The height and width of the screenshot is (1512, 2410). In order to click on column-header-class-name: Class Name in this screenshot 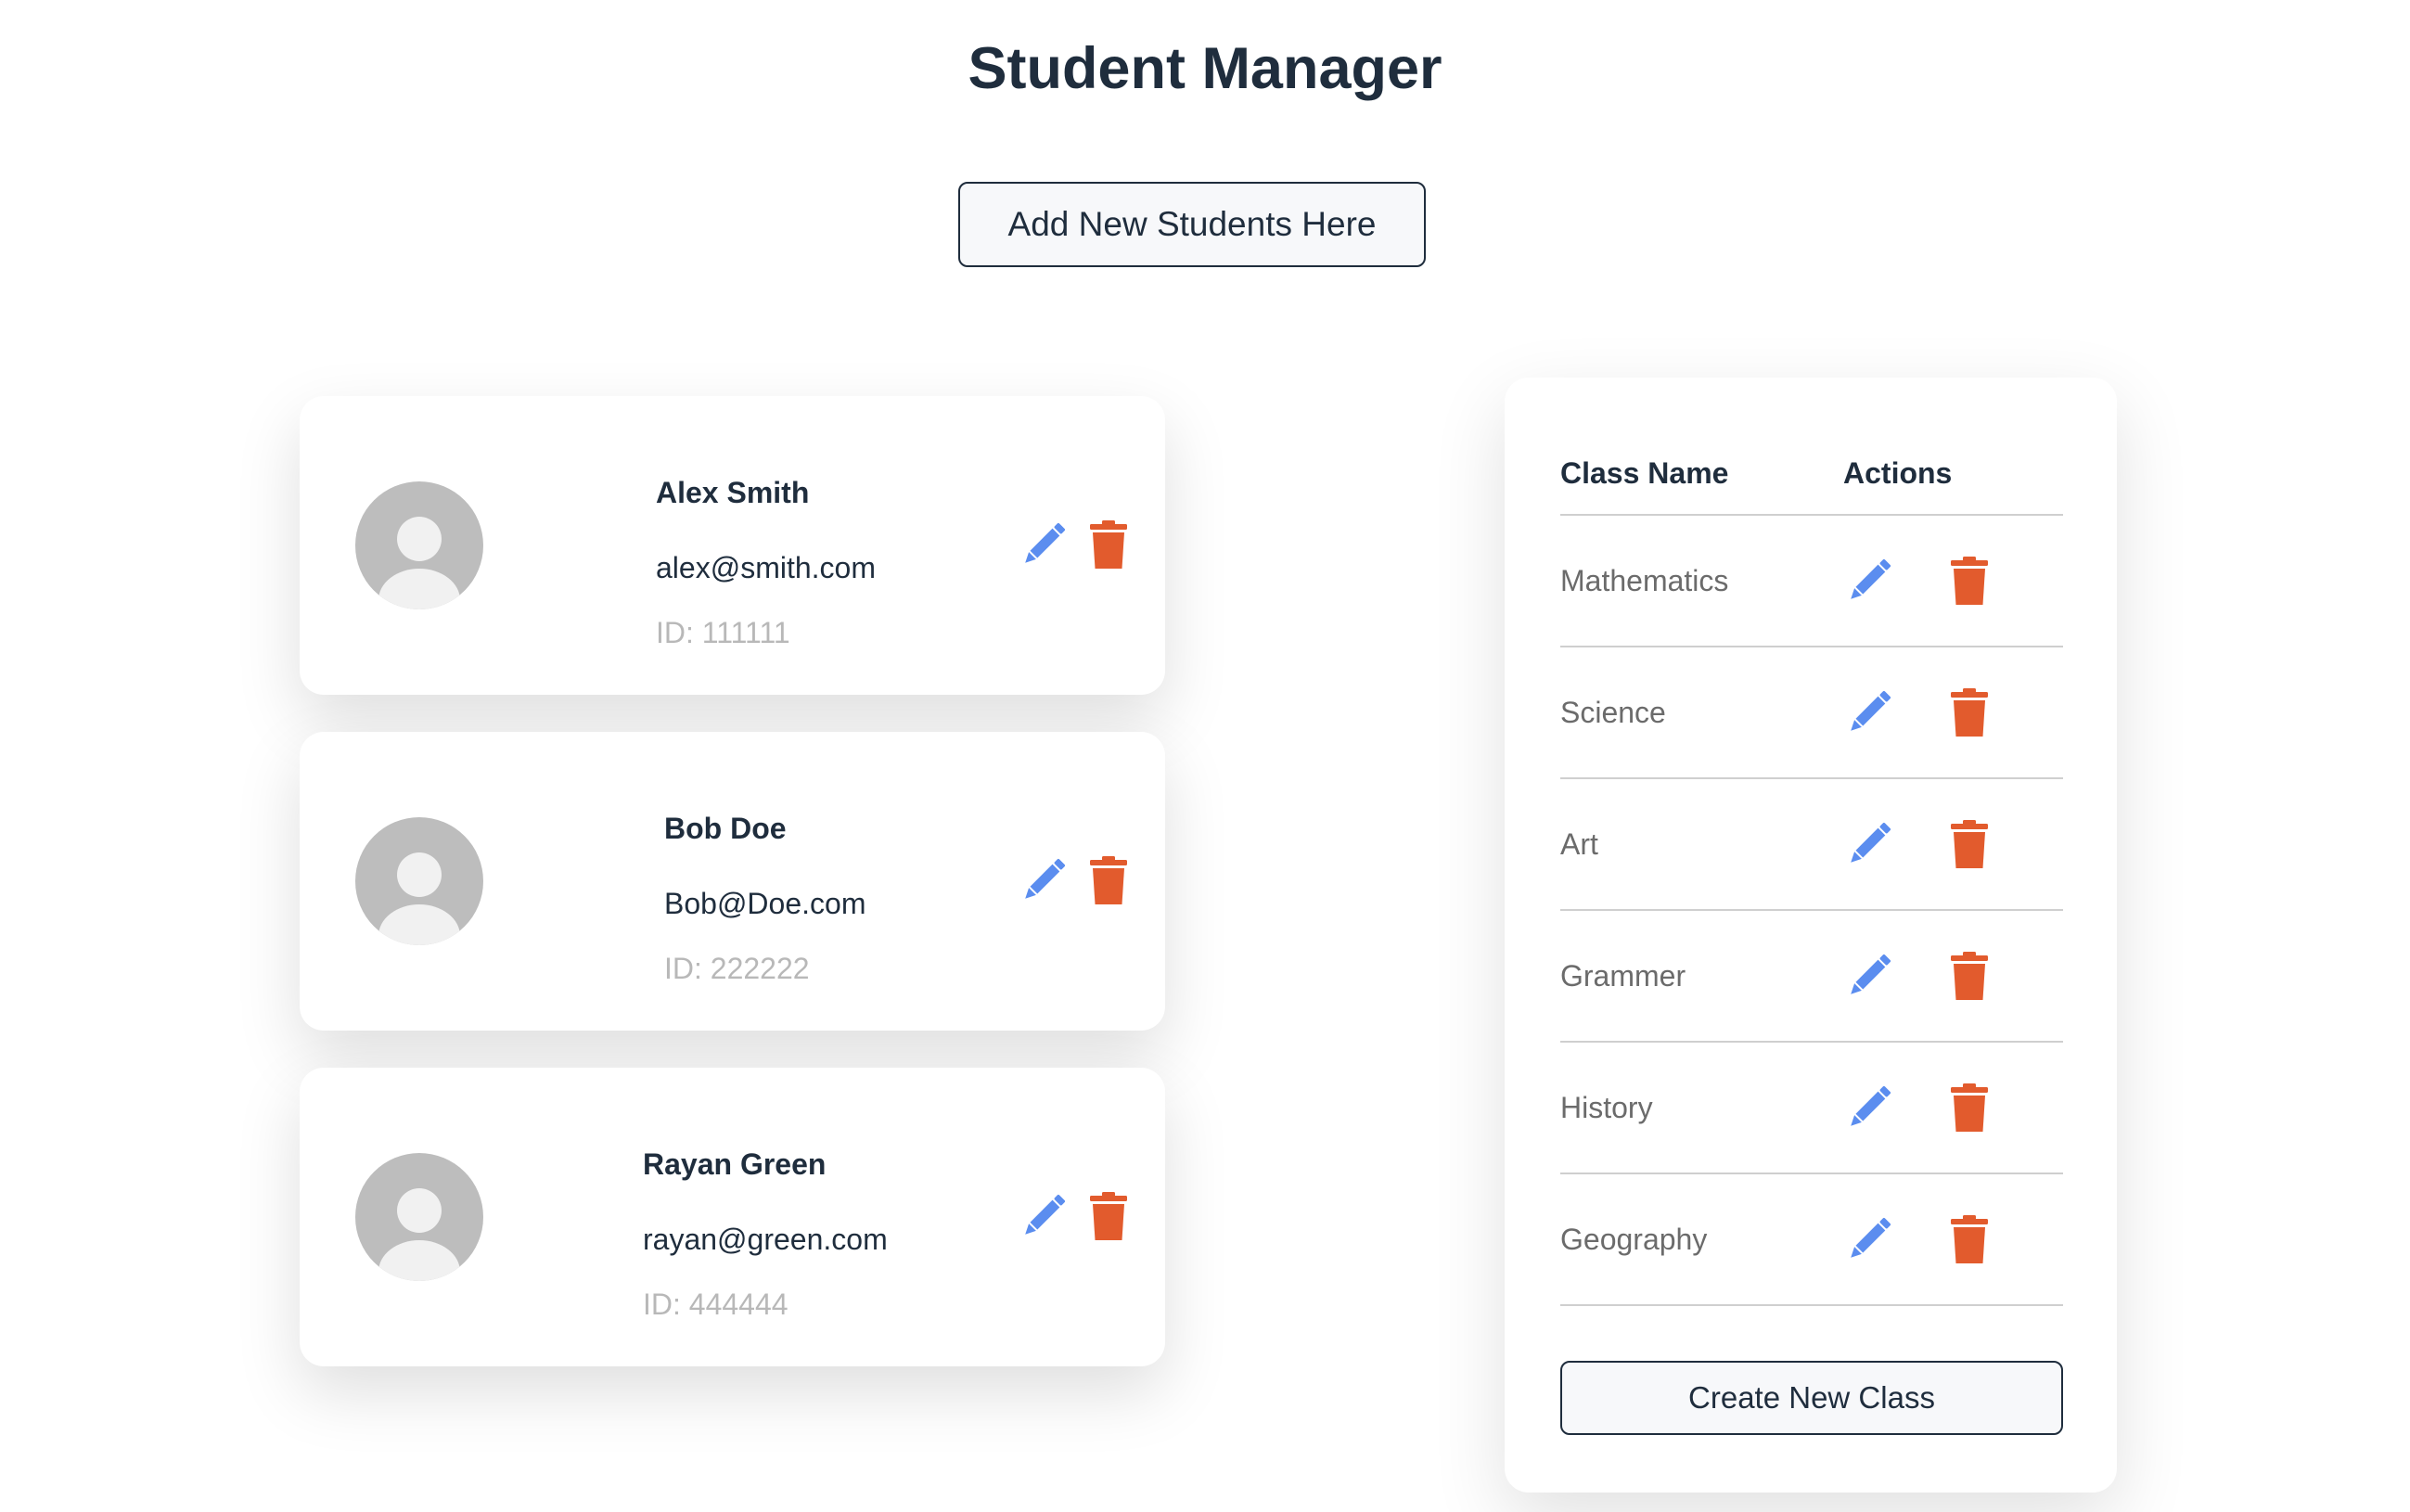, I will do `click(1644, 473)`.